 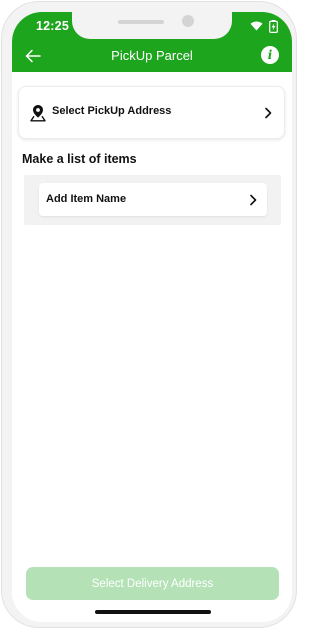 I want to click on add-item-button: Add Item Name, so click(x=153, y=199).